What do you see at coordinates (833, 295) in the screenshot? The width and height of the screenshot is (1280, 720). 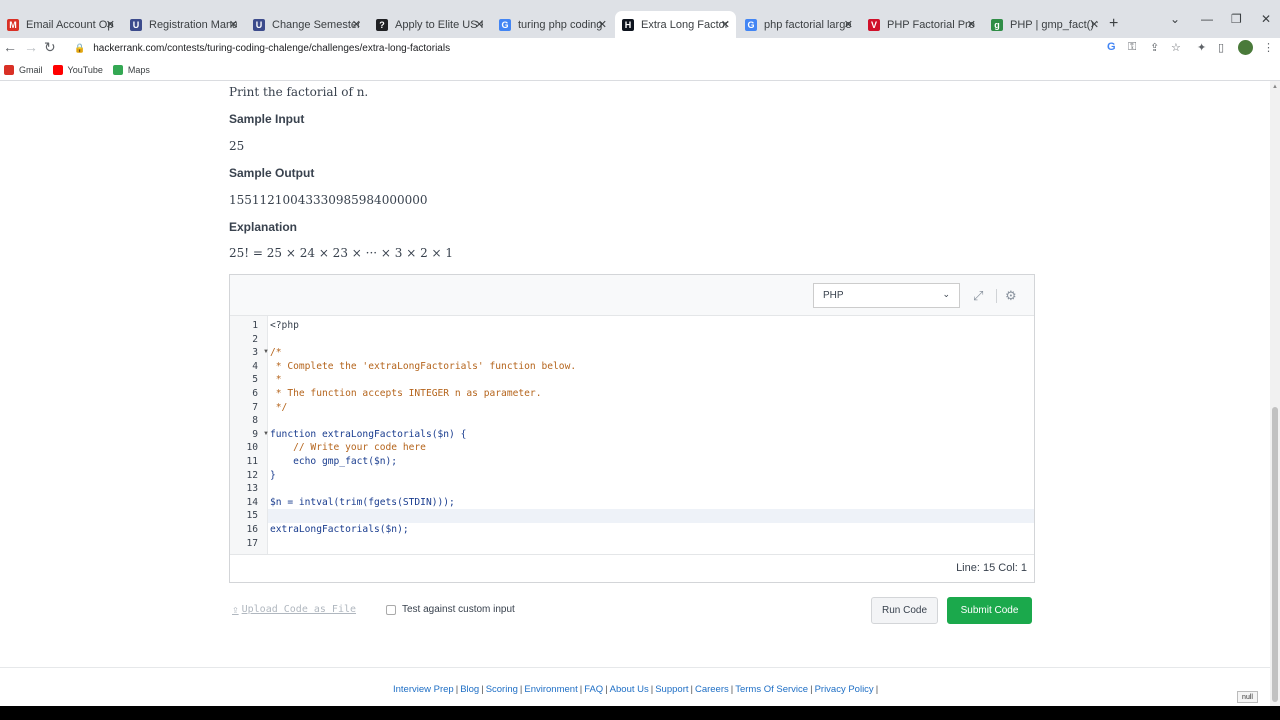 I see `language-value: PHP` at bounding box center [833, 295].